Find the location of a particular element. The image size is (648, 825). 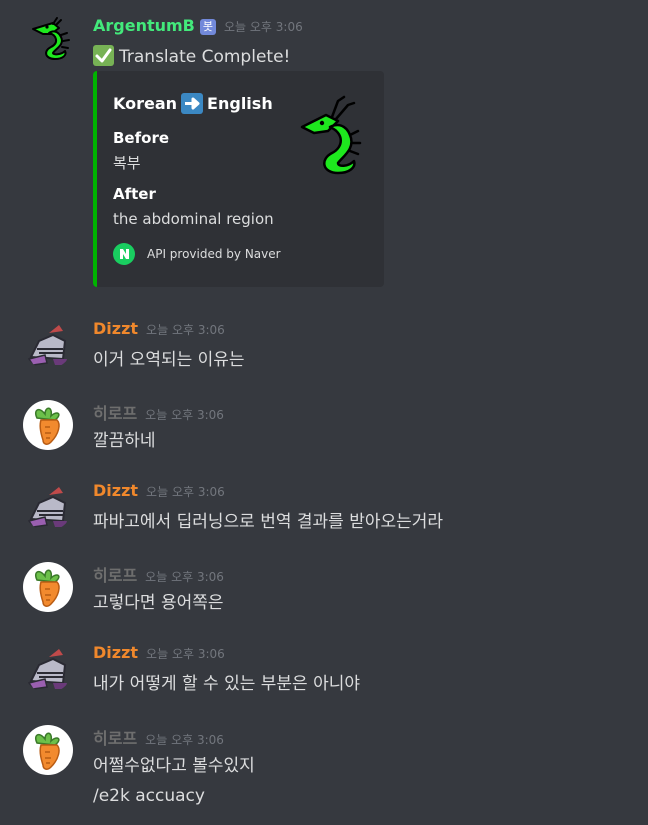

message-hirope: 히로프 오늘 오후 3:06 깔끔하네 is located at coordinates (324, 431).